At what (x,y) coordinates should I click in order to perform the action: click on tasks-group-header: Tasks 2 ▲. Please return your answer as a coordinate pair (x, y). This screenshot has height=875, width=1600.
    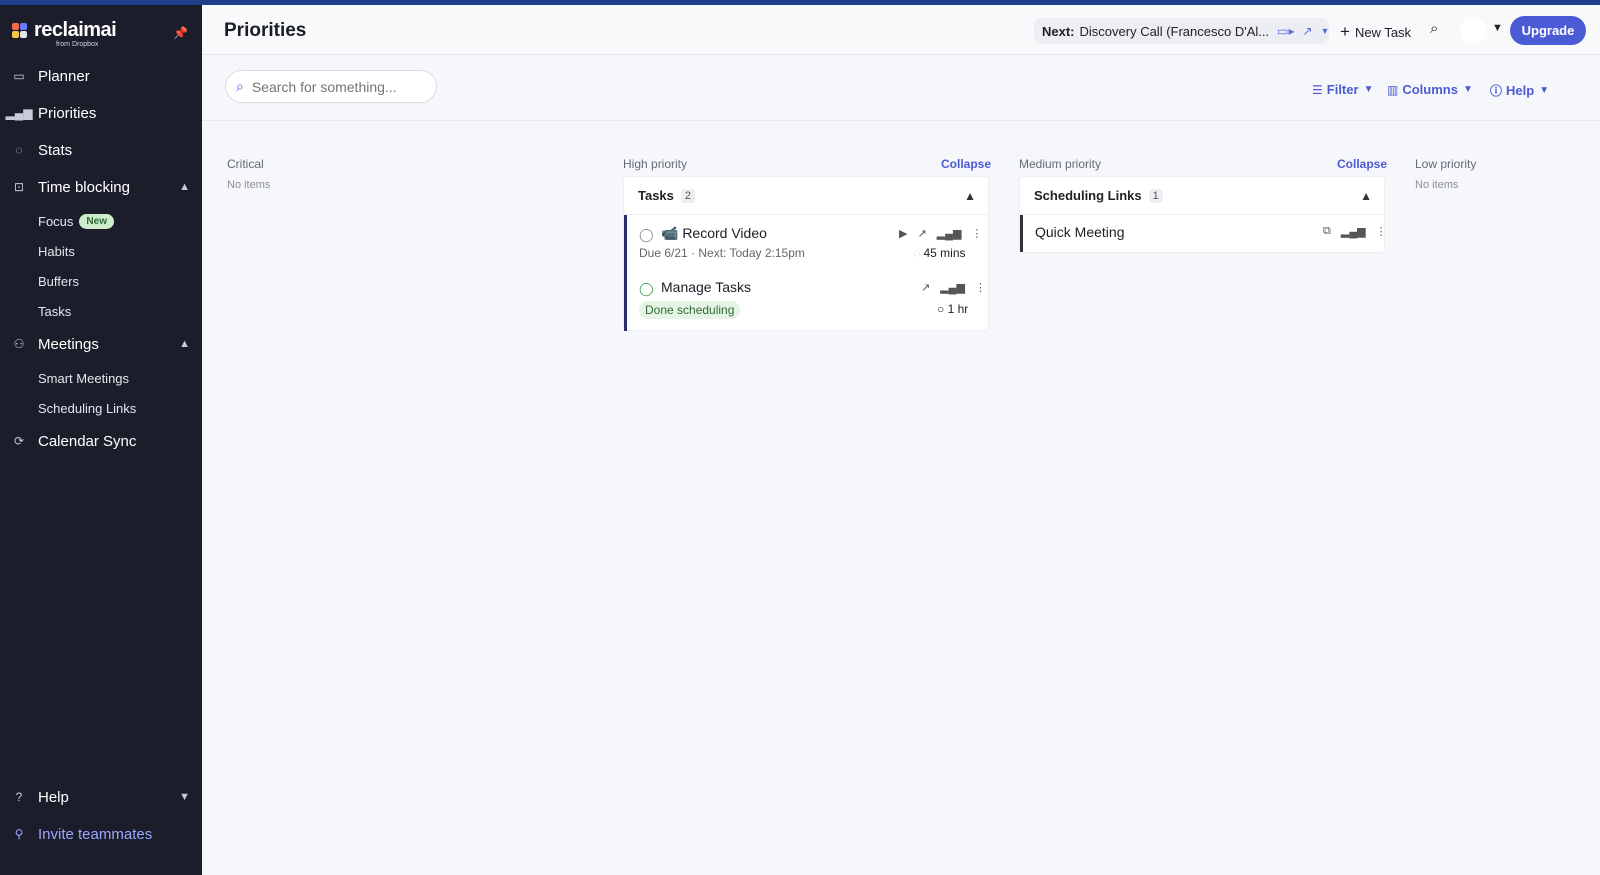
    Looking at the image, I should click on (806, 196).